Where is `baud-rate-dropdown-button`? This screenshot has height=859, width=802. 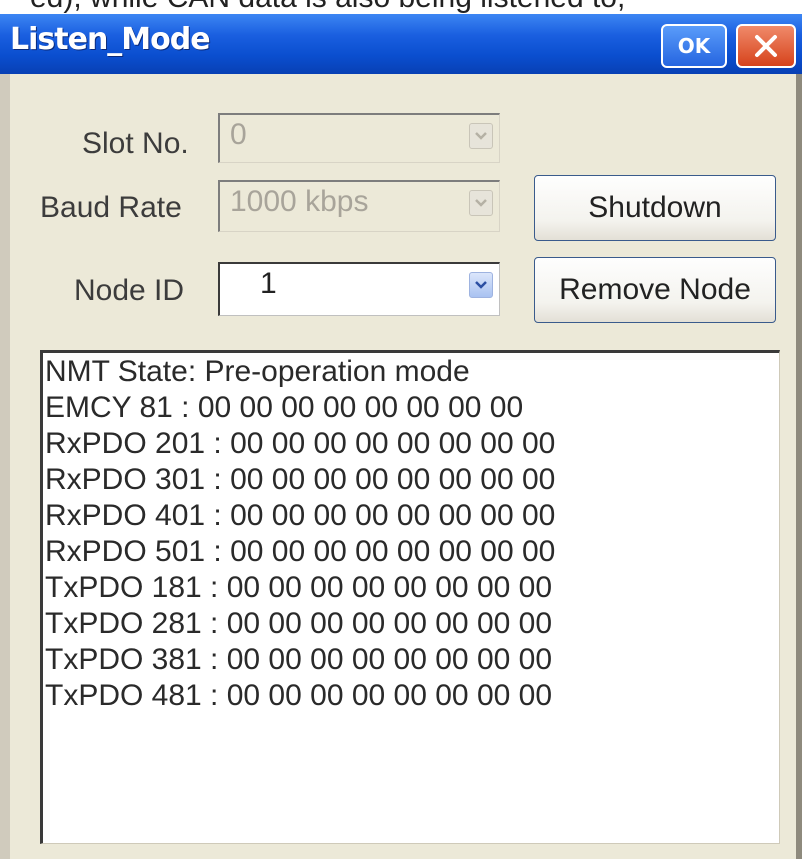 baud-rate-dropdown-button is located at coordinates (481, 203).